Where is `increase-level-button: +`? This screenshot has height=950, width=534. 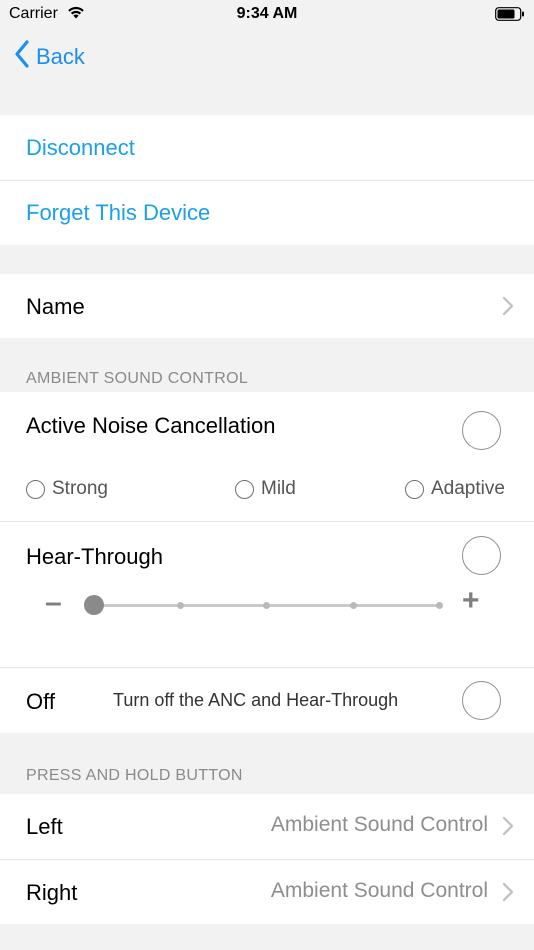 increase-level-button: + is located at coordinates (471, 601).